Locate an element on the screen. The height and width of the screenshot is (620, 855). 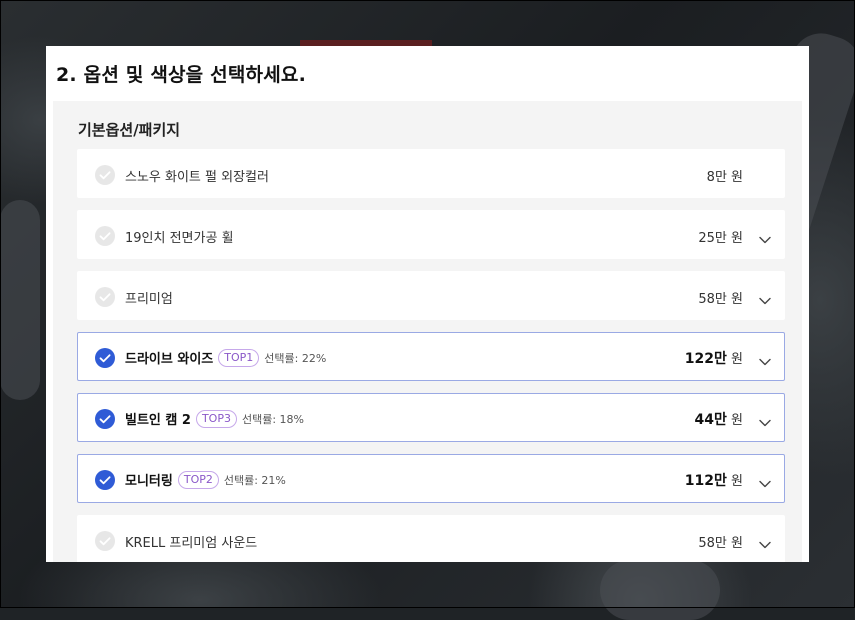
option-price: 122만 원 is located at coordinates (714, 358).